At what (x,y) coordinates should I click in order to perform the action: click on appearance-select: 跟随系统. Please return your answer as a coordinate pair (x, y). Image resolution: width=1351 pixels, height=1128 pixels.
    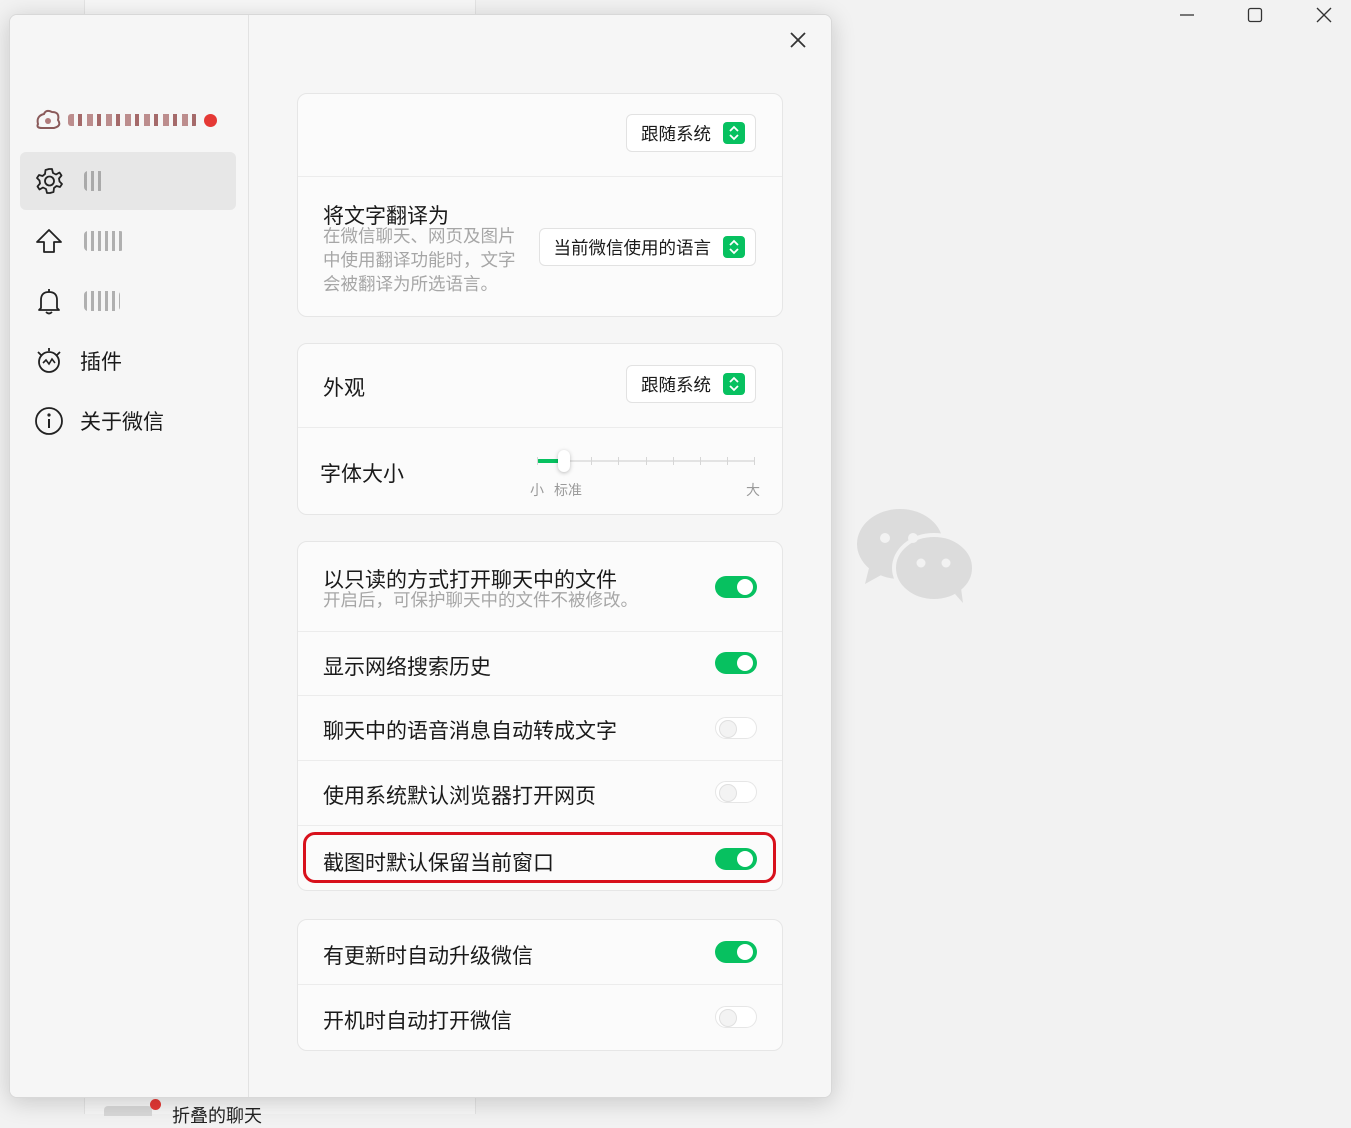
    Looking at the image, I should click on (691, 384).